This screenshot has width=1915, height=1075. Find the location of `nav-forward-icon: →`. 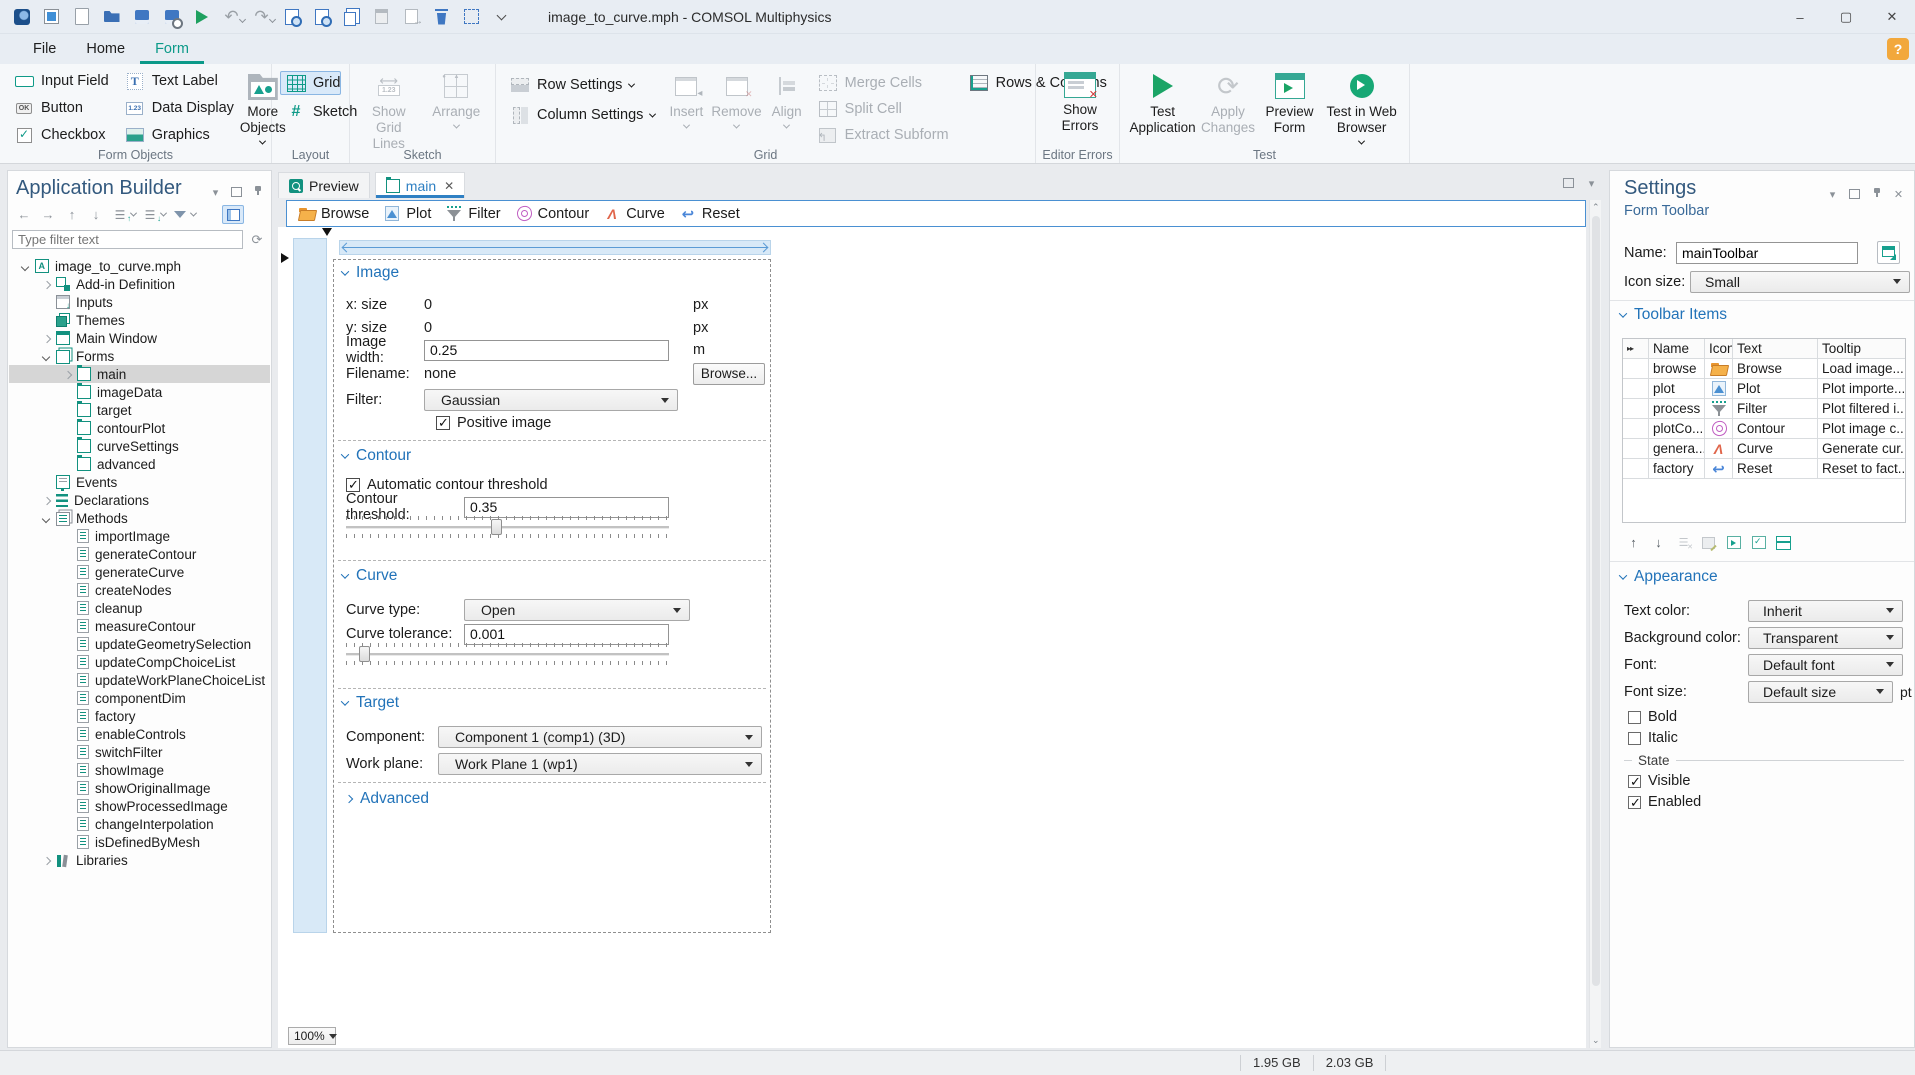

nav-forward-icon: → is located at coordinates (48, 214).